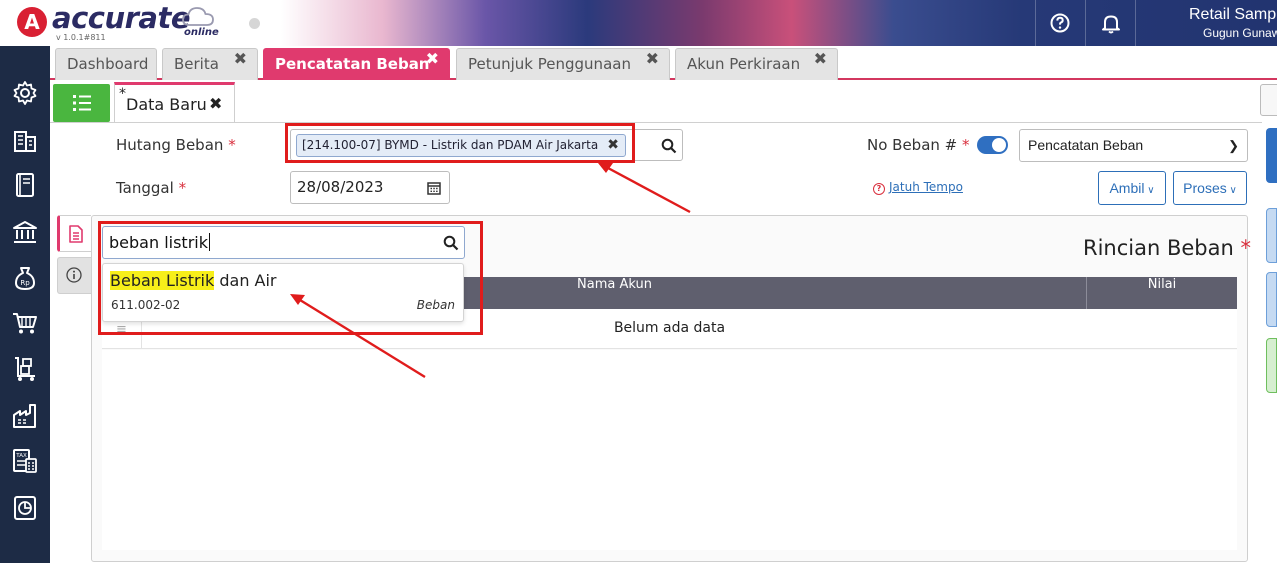  I want to click on document-icon, so click(76, 234).